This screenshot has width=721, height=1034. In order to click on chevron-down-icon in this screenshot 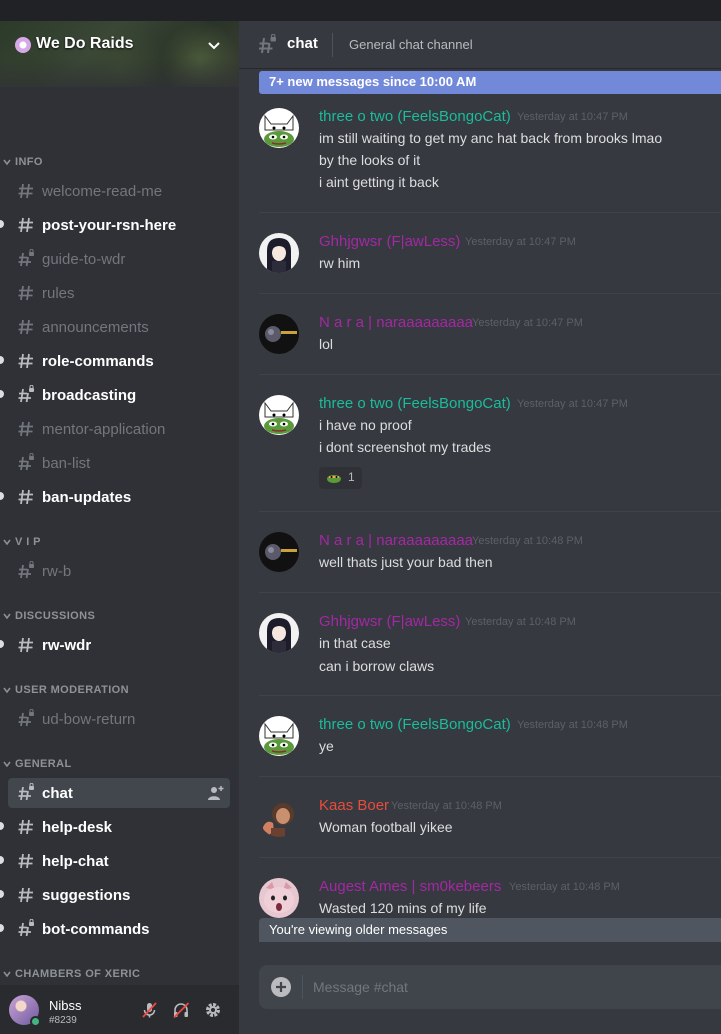, I will do `click(214, 45)`.